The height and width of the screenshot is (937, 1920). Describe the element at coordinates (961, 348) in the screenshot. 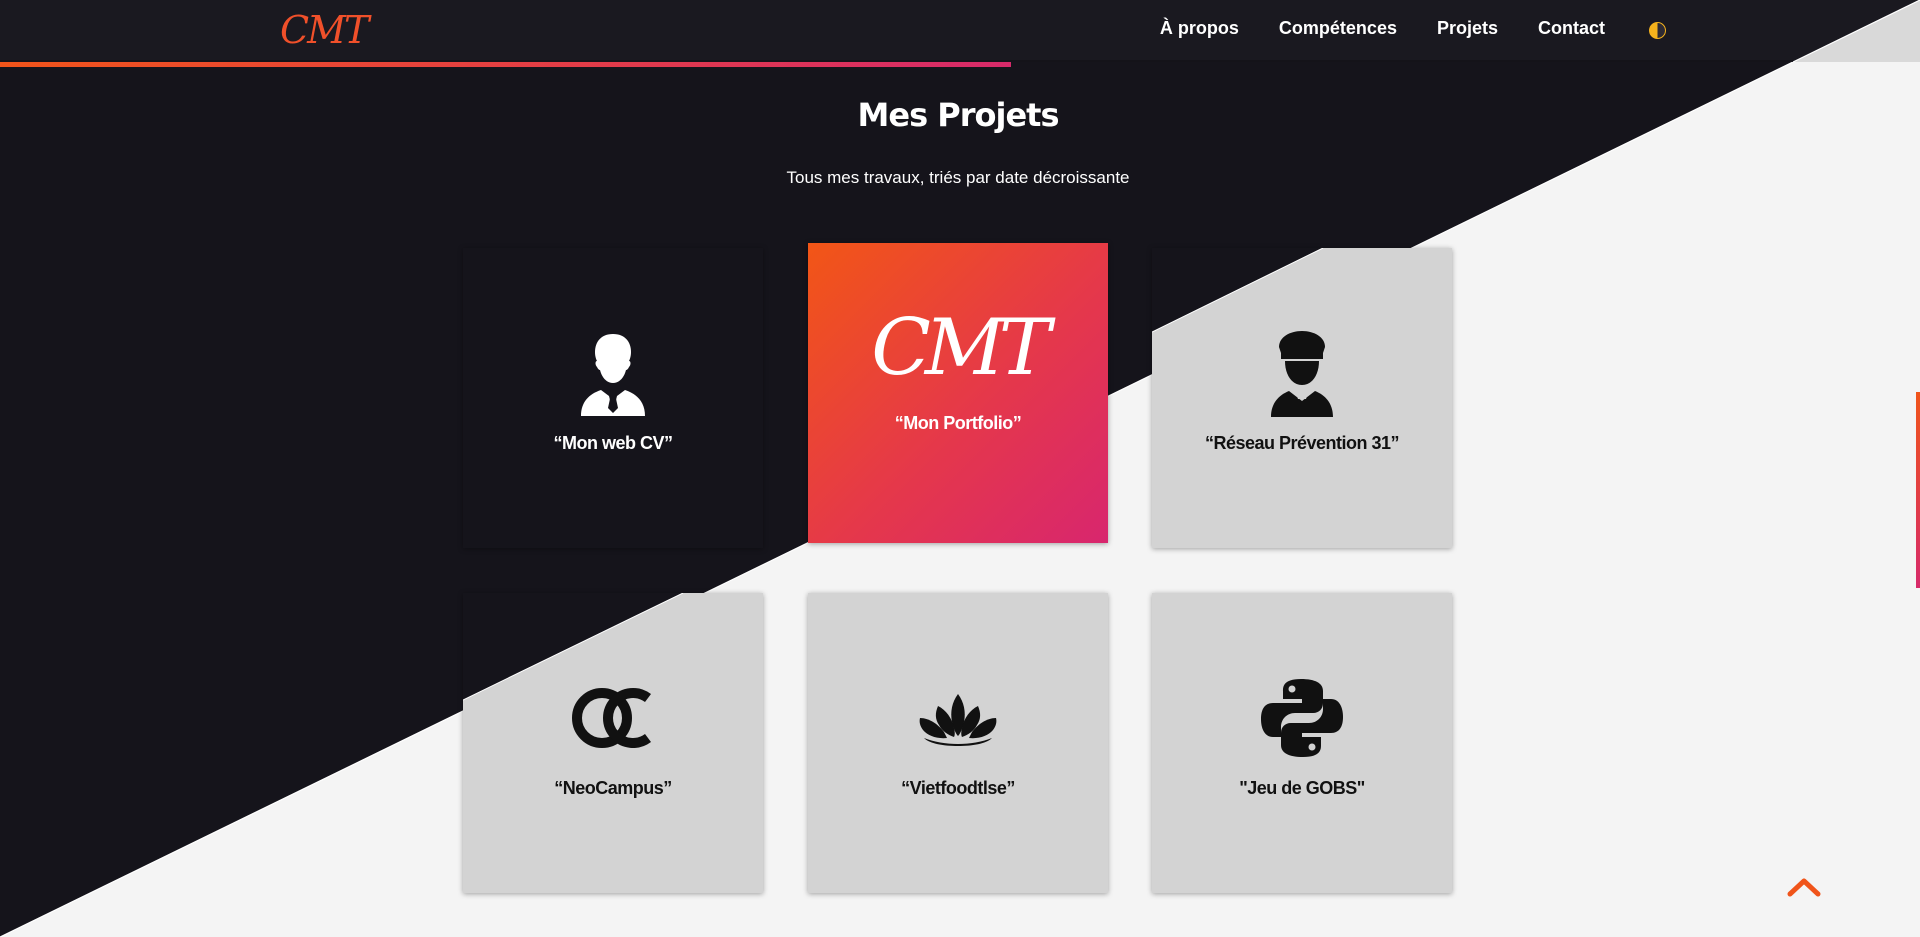

I see `cmt-logo: CMT` at that location.